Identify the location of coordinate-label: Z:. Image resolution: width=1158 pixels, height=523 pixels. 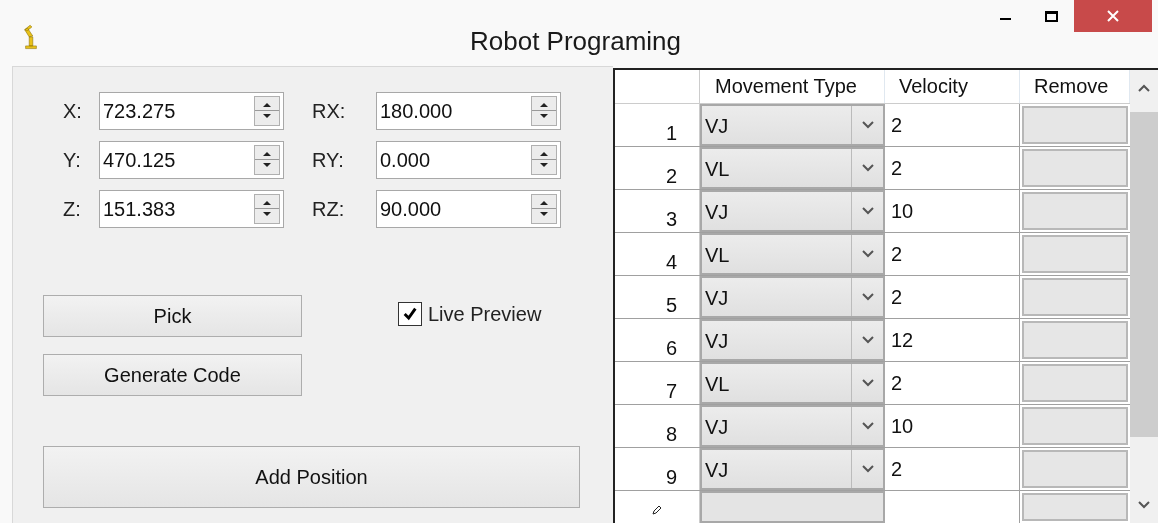
(72, 209).